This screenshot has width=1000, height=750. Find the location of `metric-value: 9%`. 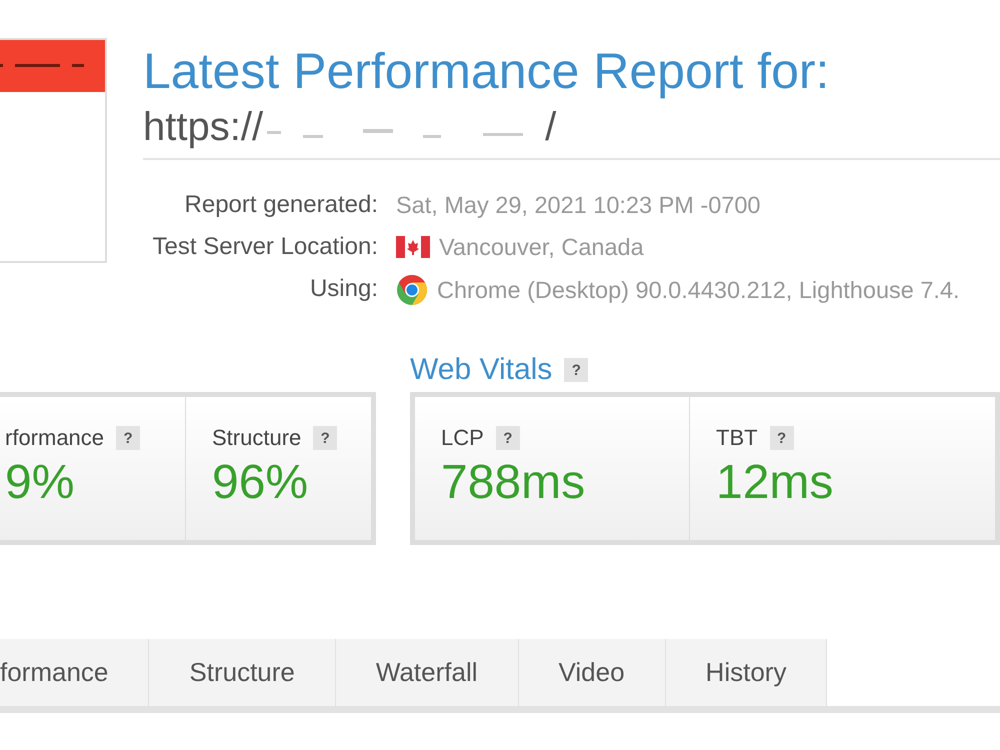

metric-value: 9% is located at coordinates (40, 482).